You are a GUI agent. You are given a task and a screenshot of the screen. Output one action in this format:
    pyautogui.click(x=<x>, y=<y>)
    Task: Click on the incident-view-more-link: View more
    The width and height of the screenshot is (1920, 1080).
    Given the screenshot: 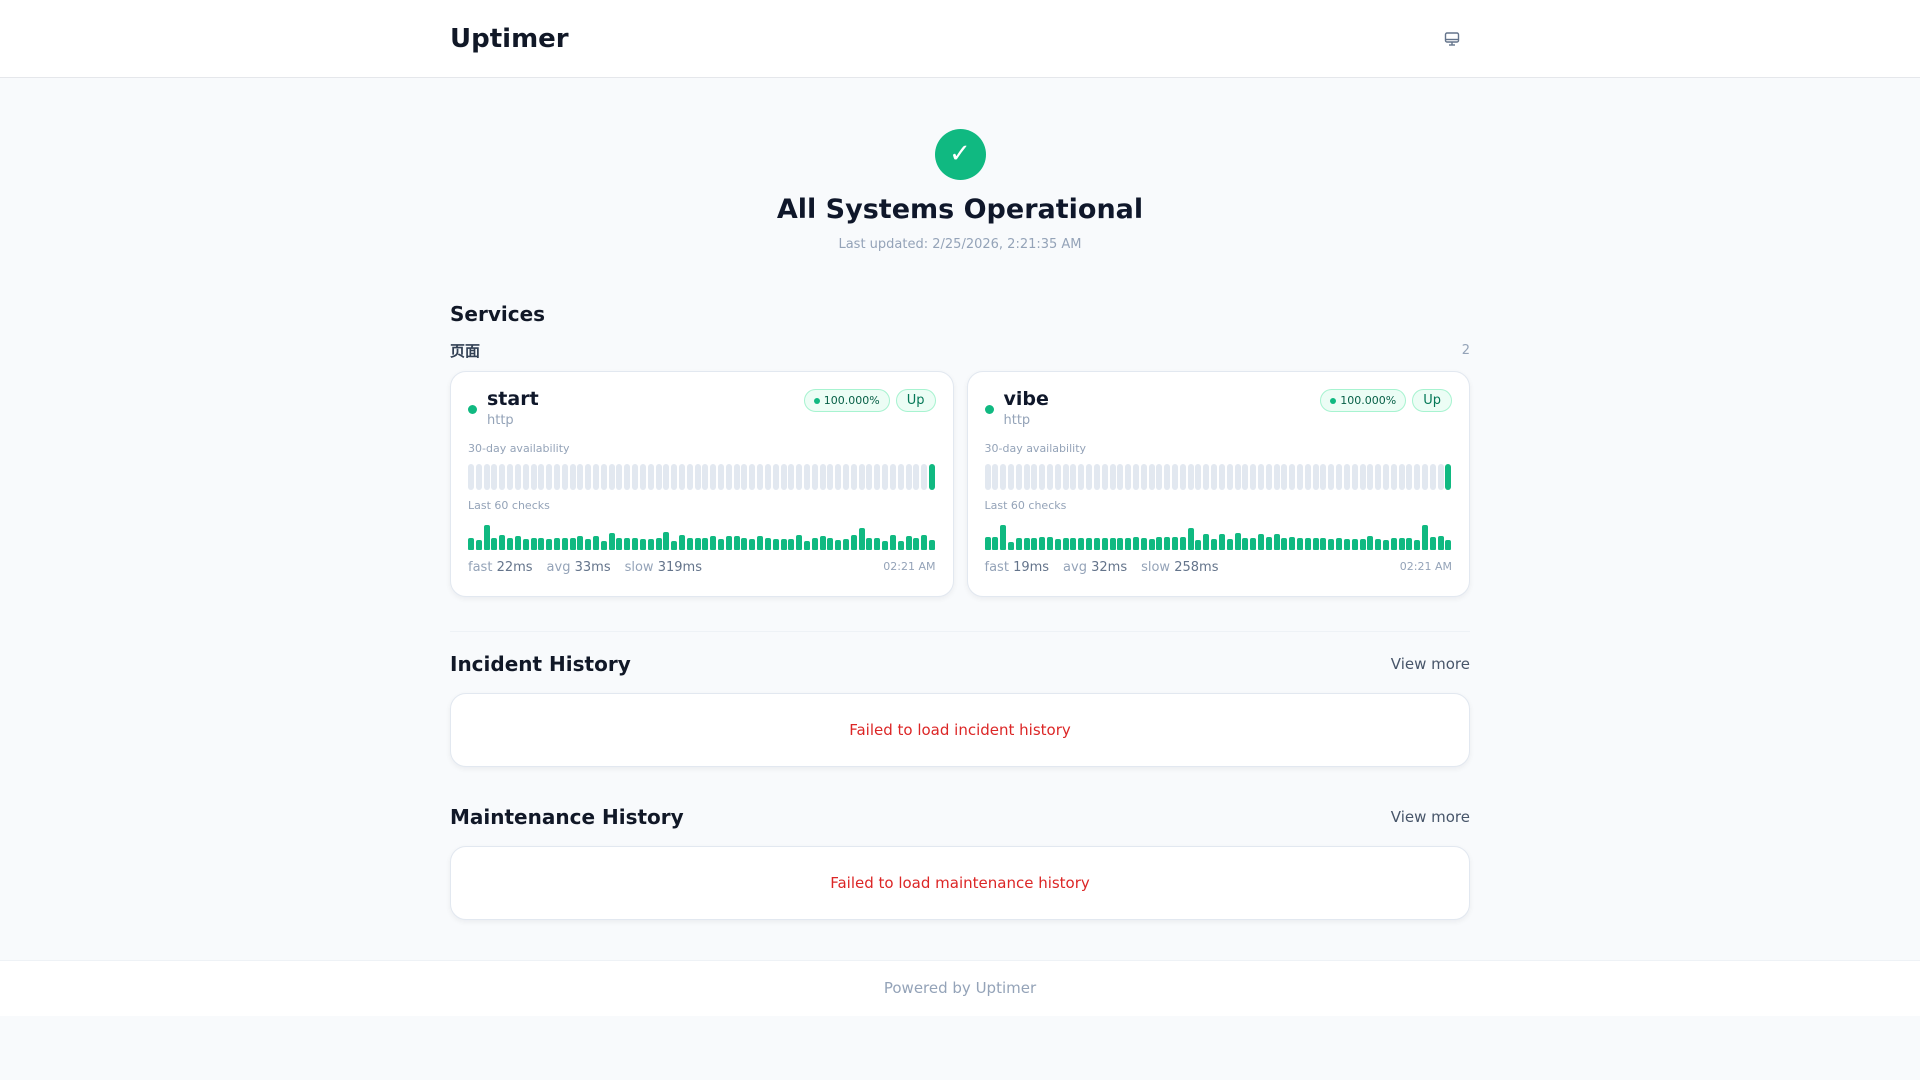 What is the action you would take?
    pyautogui.click(x=1430, y=664)
    